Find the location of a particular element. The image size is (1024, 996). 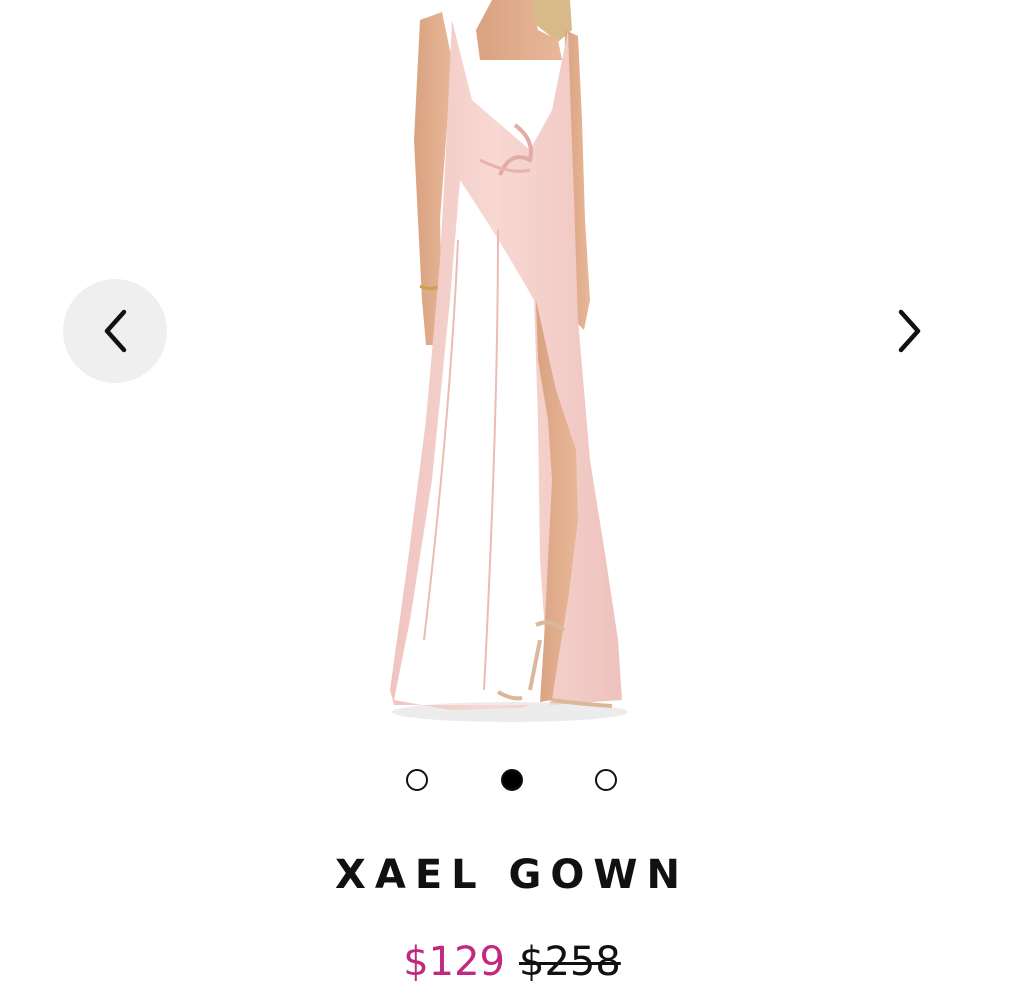

previous-image-button is located at coordinates (115, 331).